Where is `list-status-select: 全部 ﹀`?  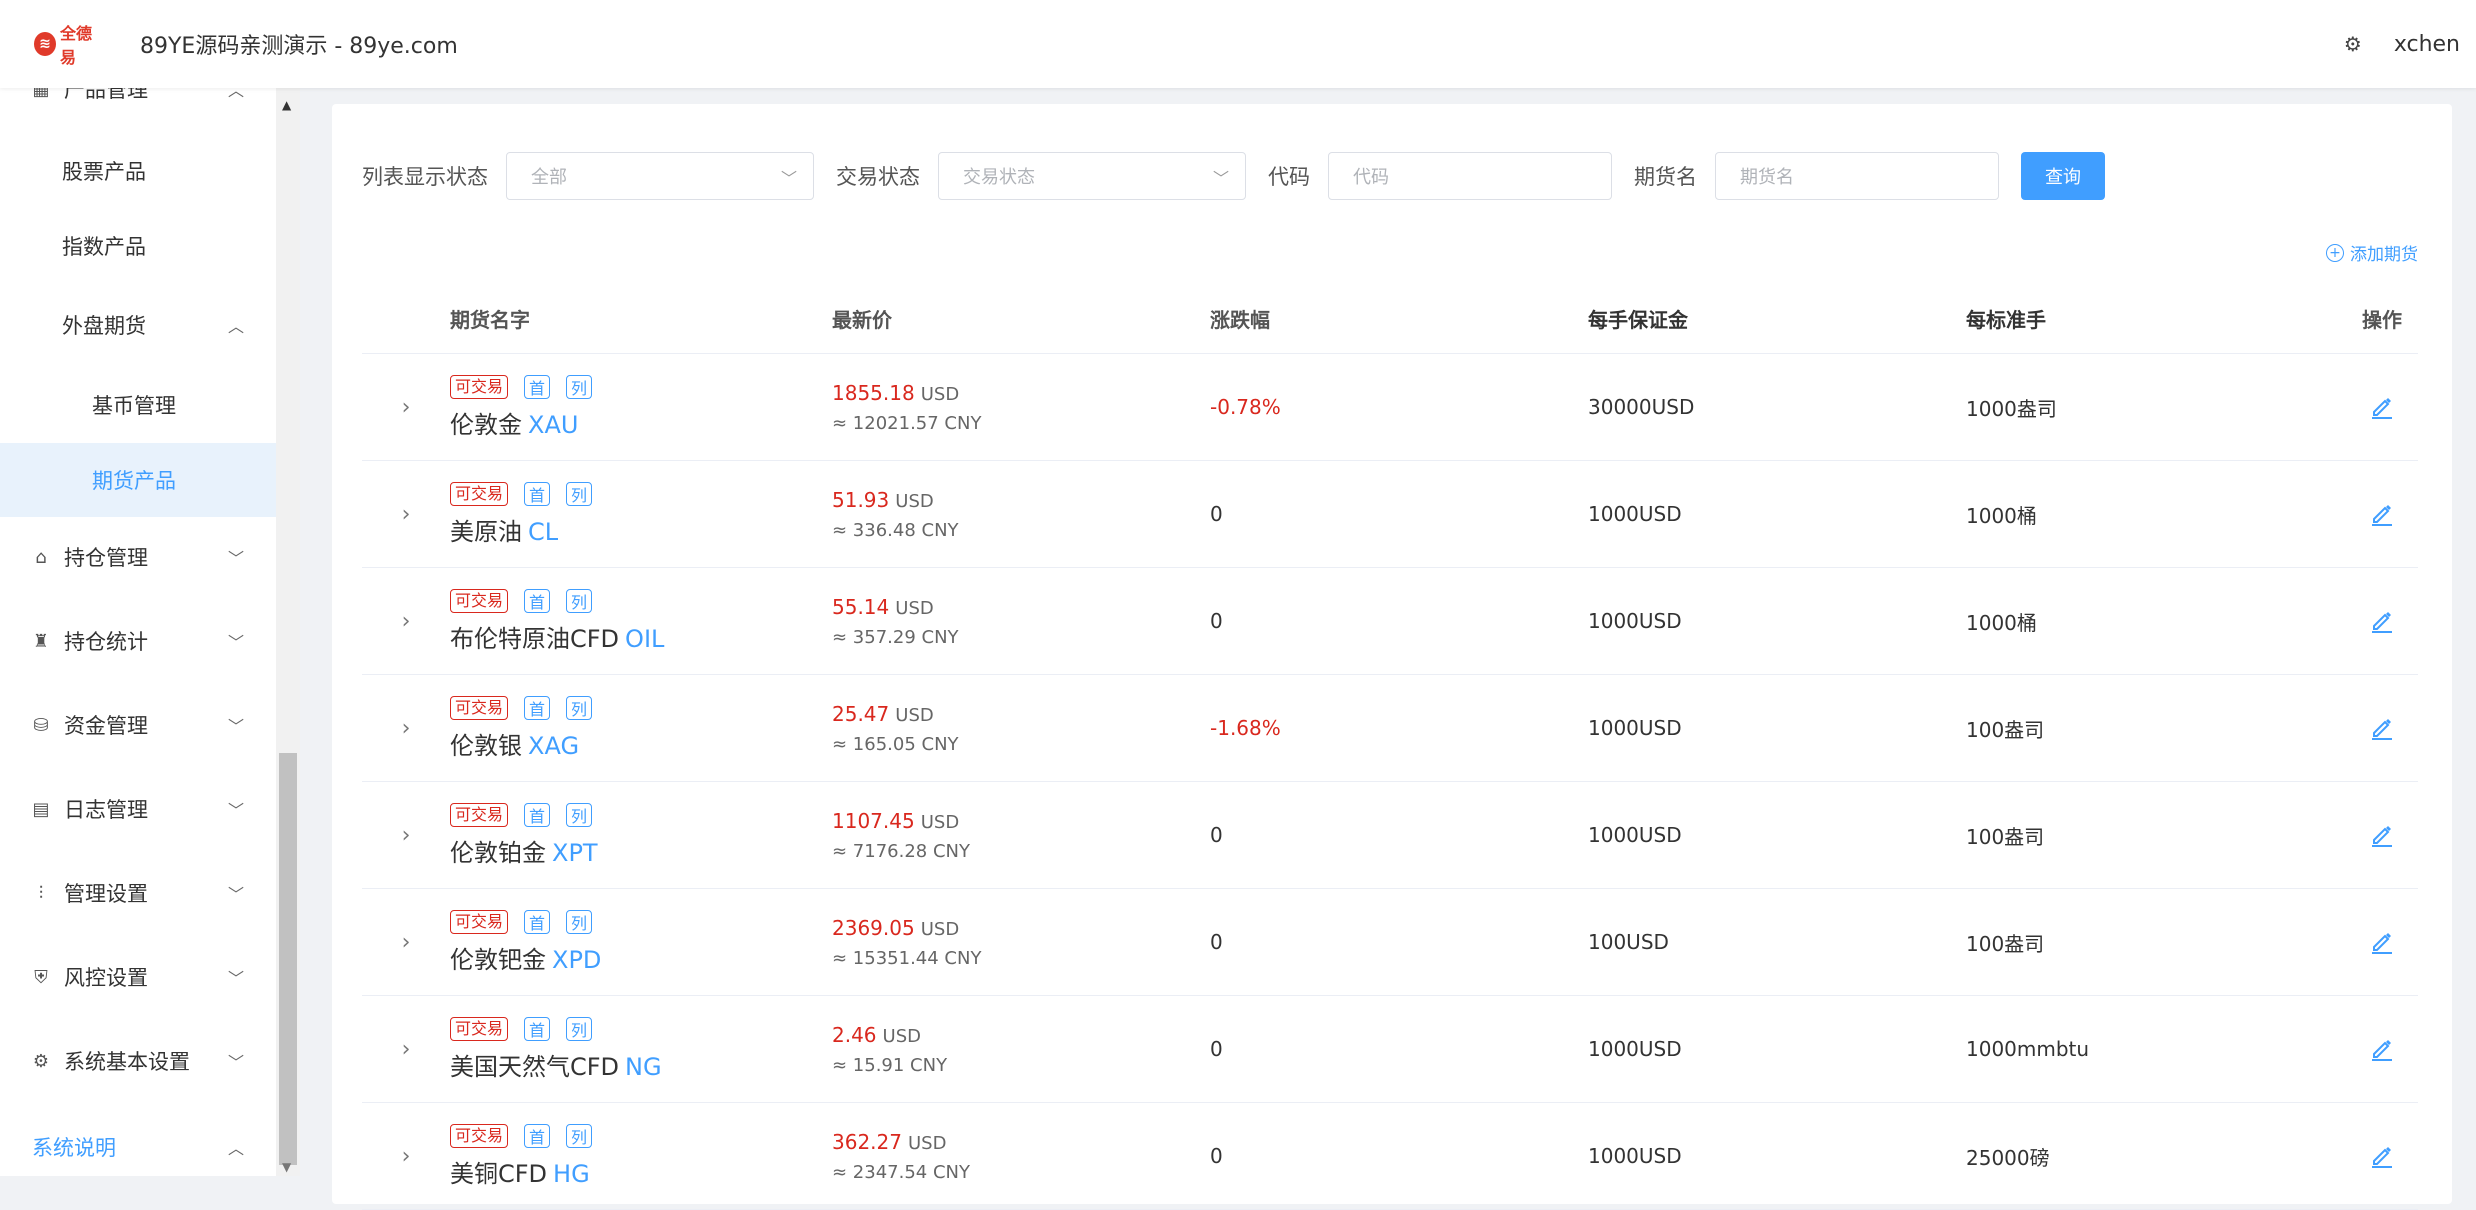
list-status-select: 全部 ﹀ is located at coordinates (660, 176).